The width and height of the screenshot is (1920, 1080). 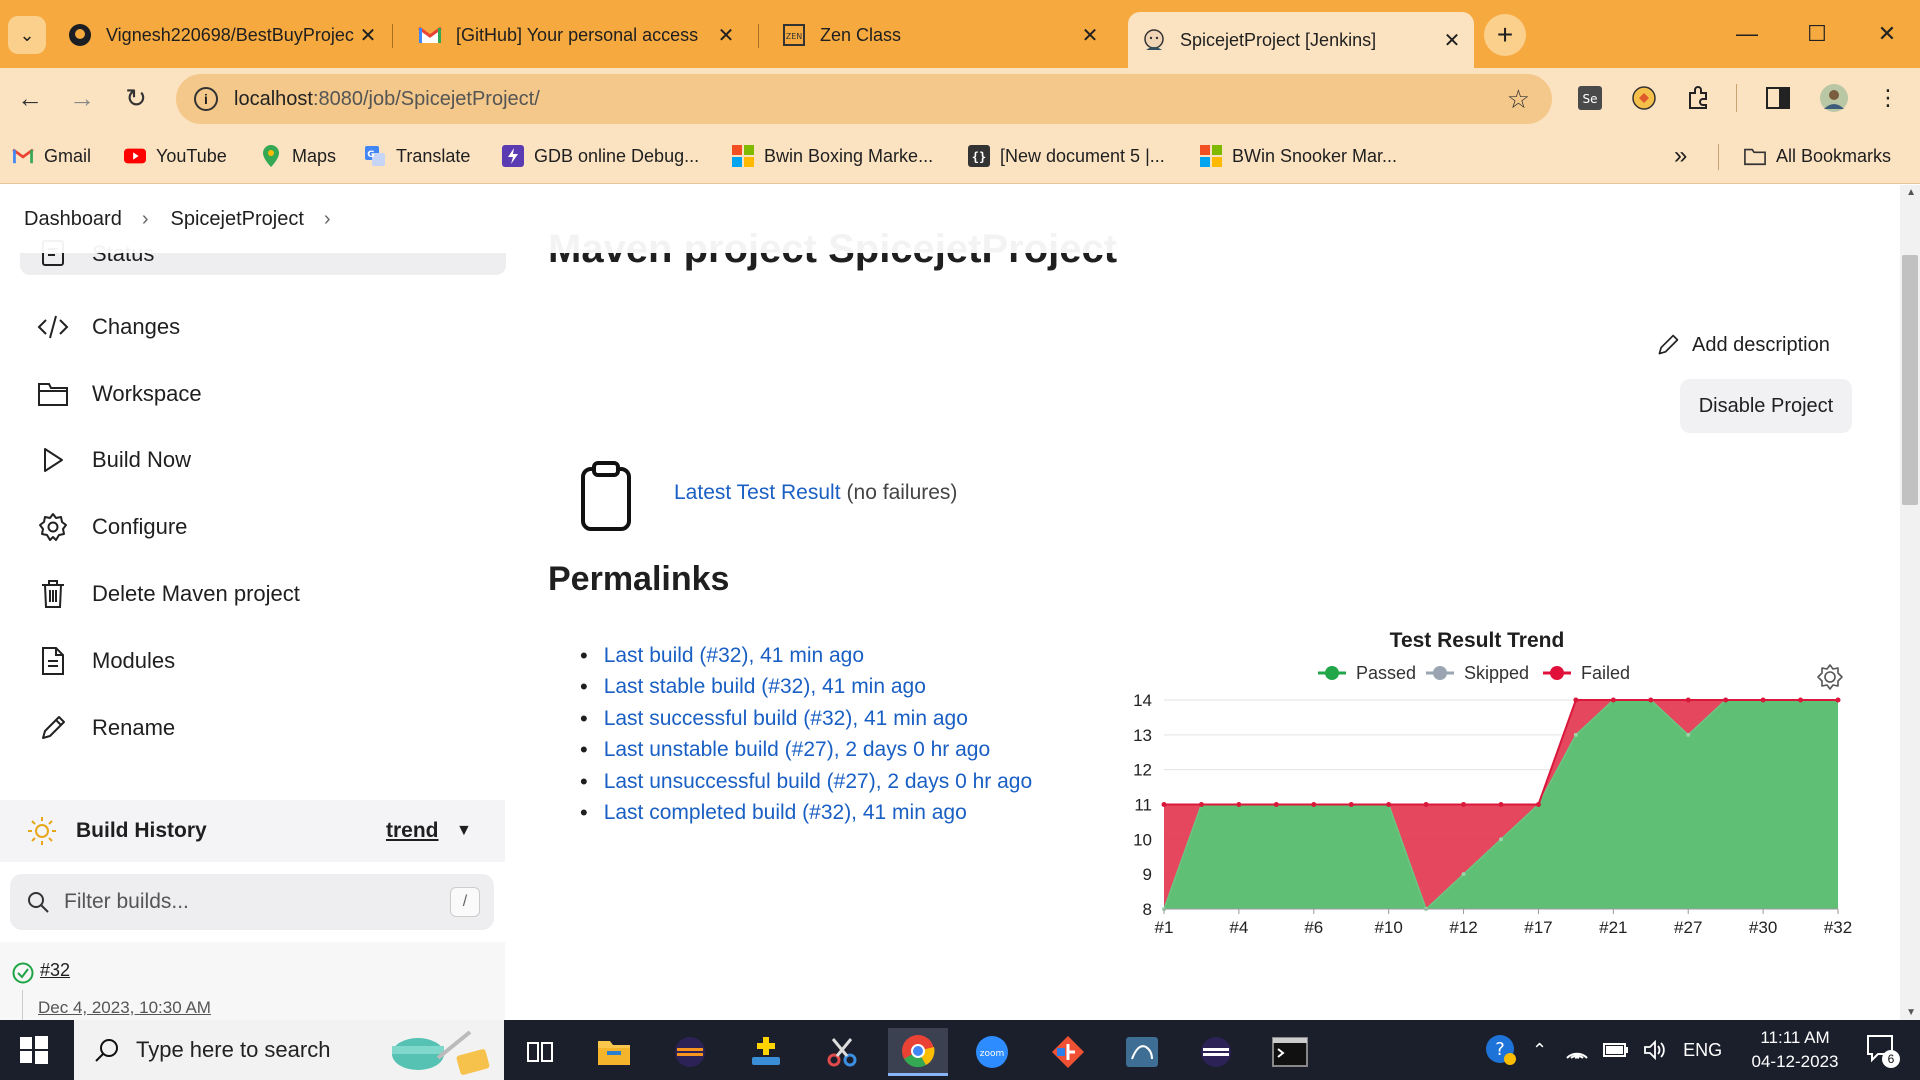 What do you see at coordinates (51, 156) in the screenshot?
I see `bookmark-gmail: Gmail` at bounding box center [51, 156].